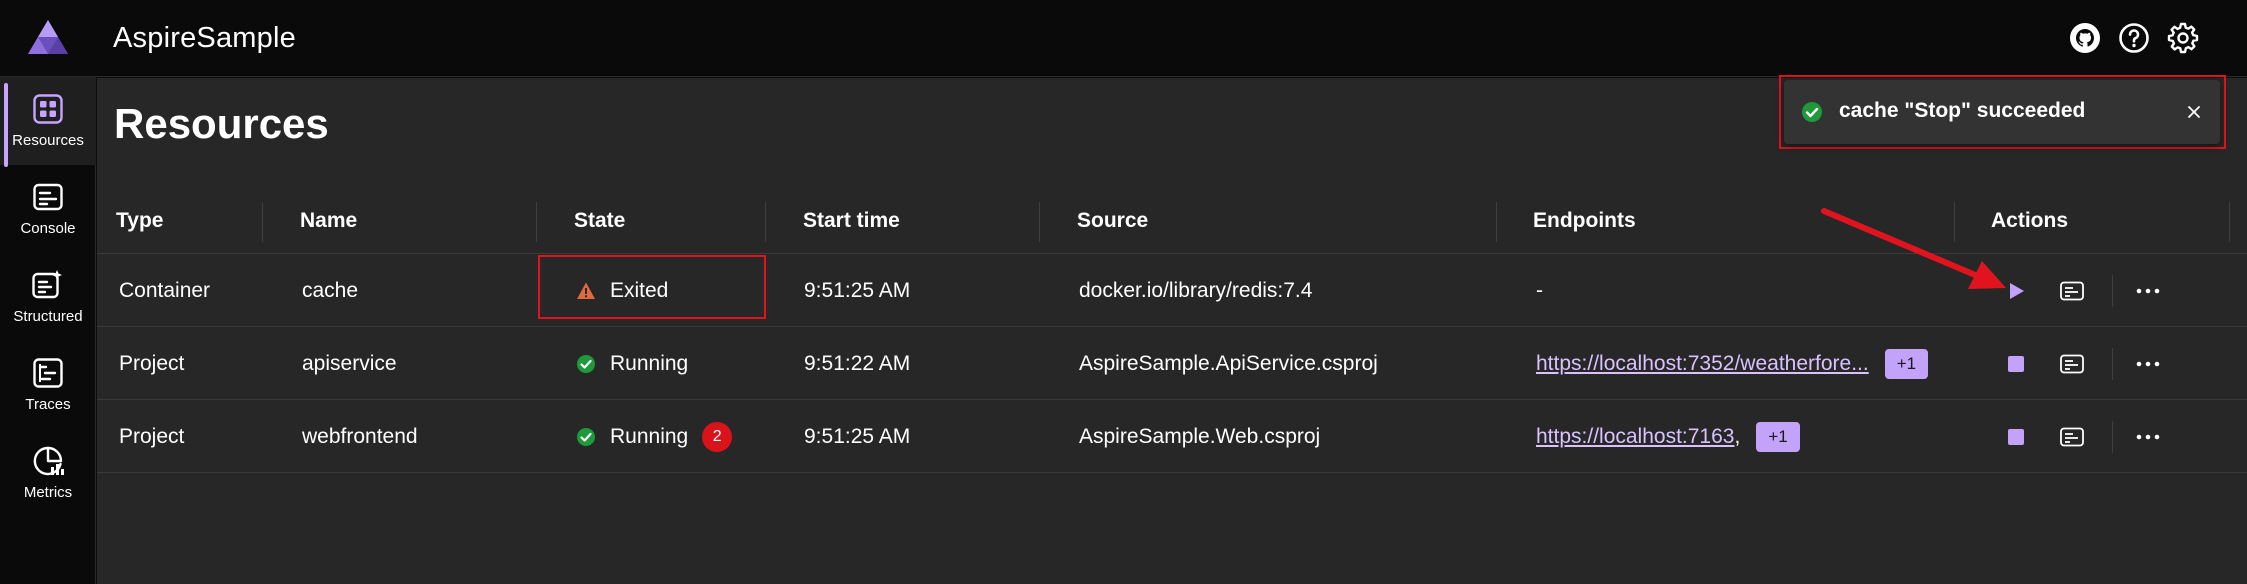 This screenshot has width=2247, height=584. What do you see at coordinates (48, 492) in the screenshot?
I see `nav-label-metrics: Metrics` at bounding box center [48, 492].